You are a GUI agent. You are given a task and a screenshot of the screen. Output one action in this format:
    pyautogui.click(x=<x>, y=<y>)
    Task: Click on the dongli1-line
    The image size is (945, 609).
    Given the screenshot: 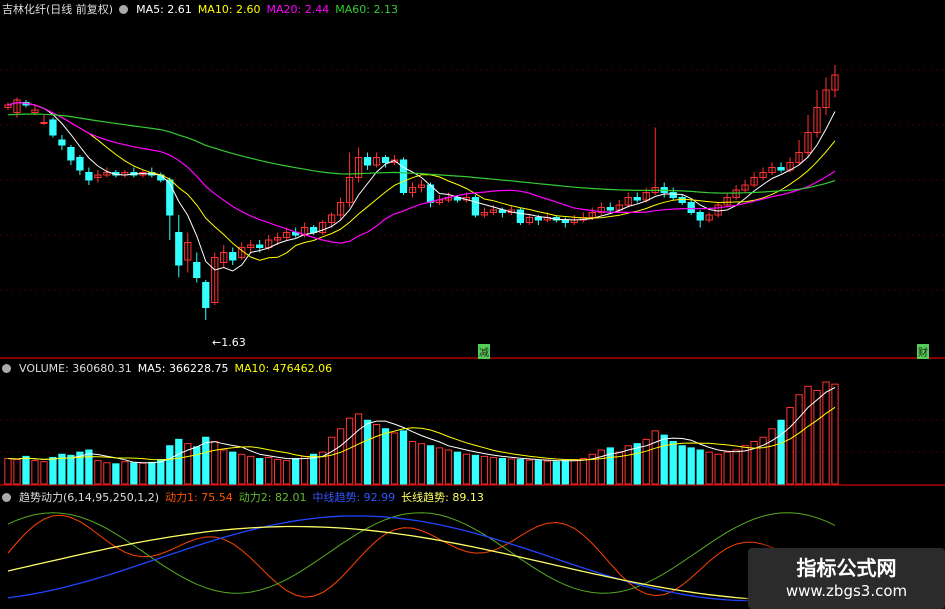 What is the action you would take?
    pyautogui.click(x=421, y=556)
    